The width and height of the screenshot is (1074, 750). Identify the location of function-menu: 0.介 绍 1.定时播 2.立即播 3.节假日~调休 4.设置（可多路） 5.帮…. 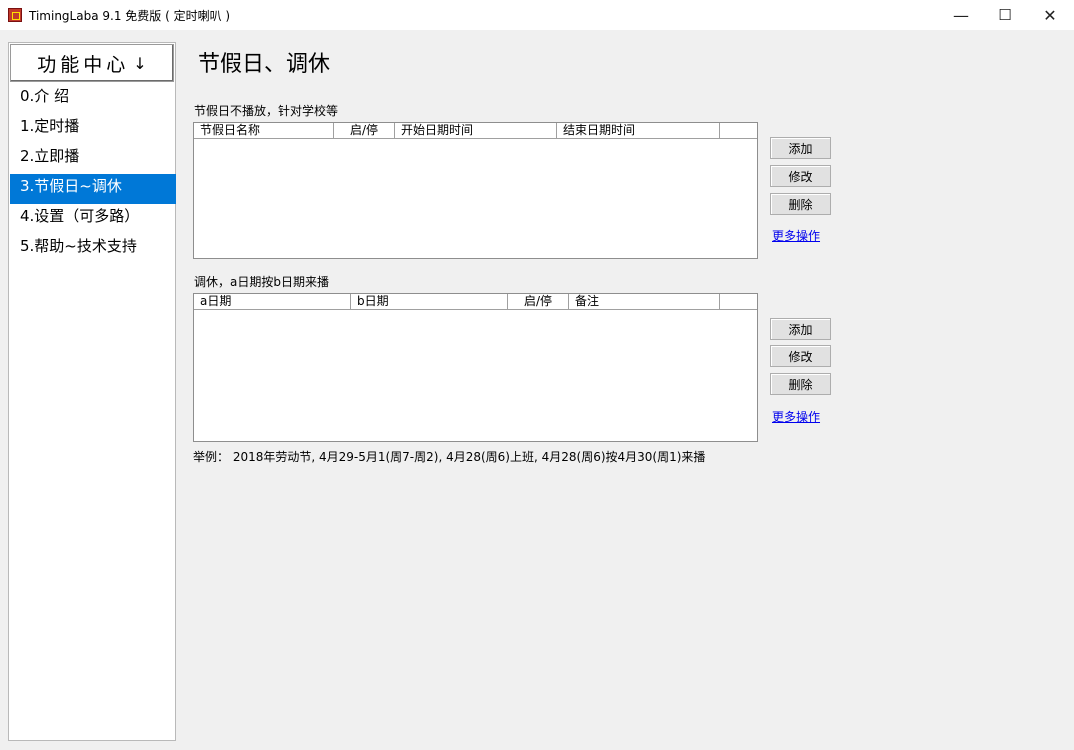
(93, 174).